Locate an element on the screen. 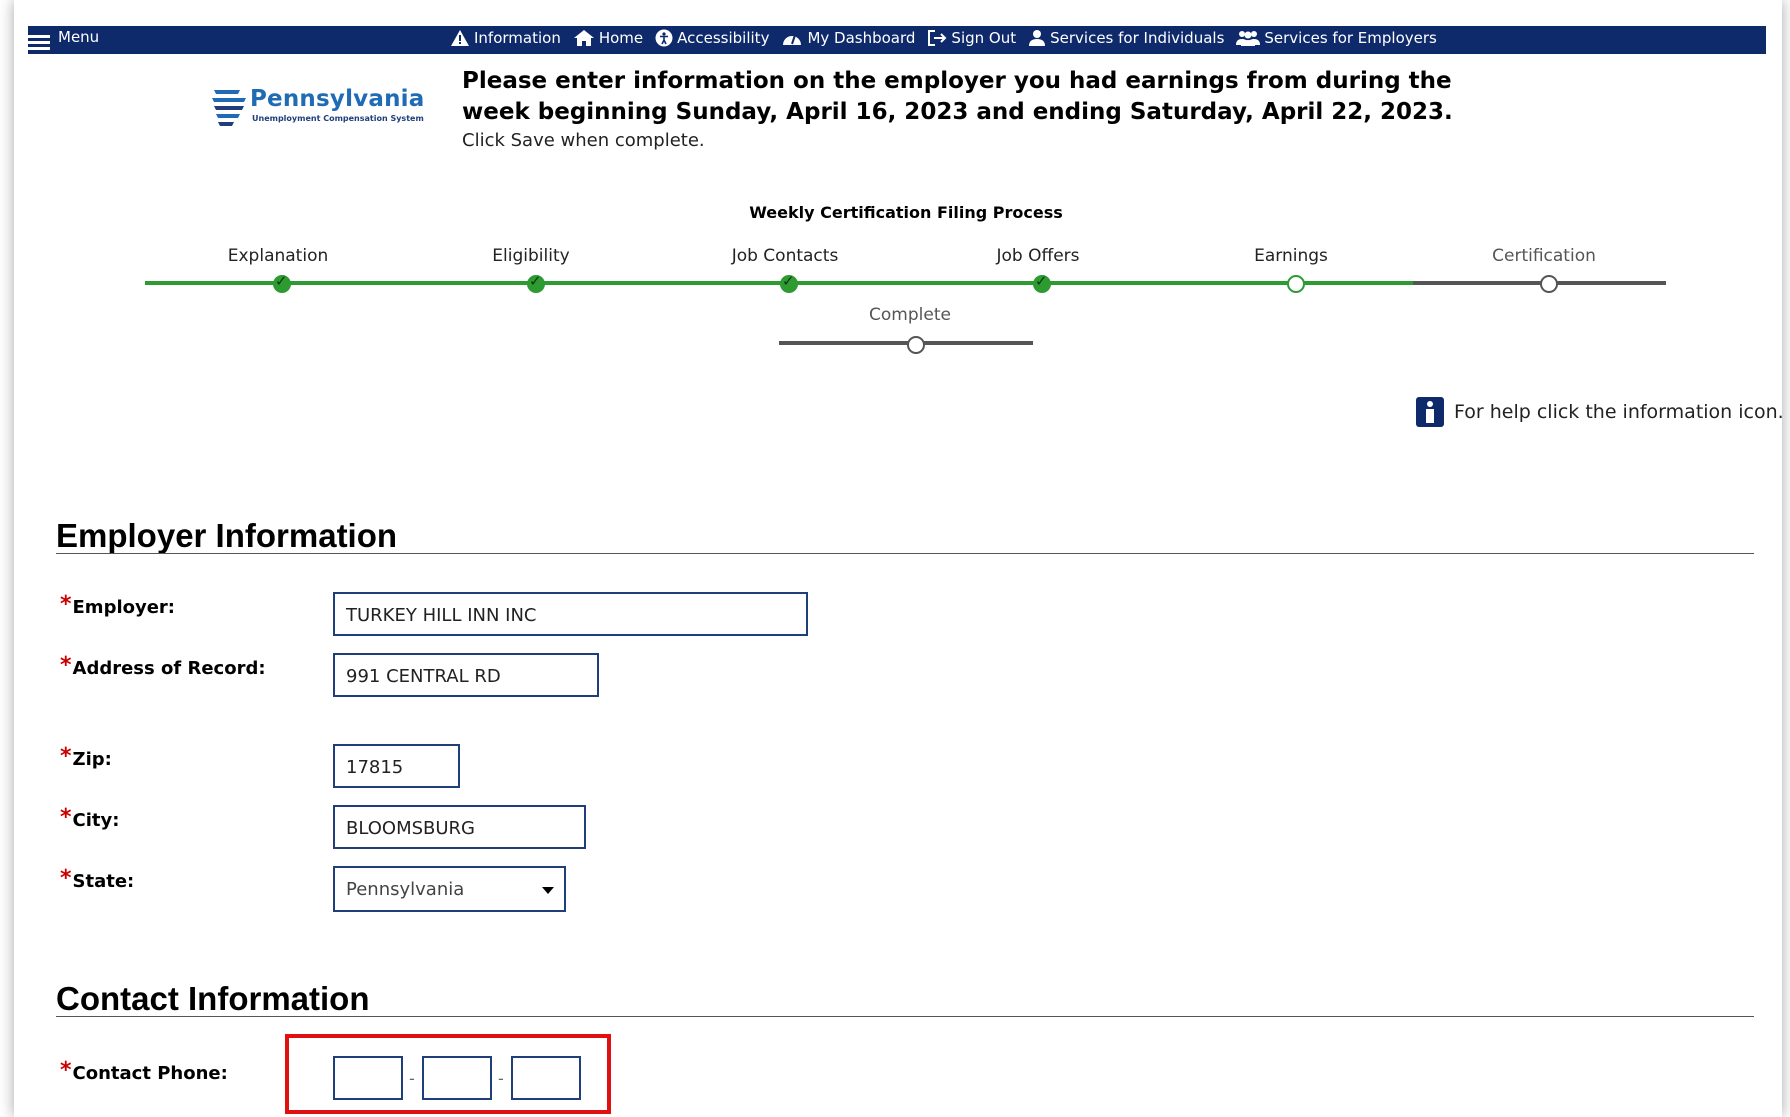  nav-link-services-individuals: Services for Individuals is located at coordinates (1126, 38).